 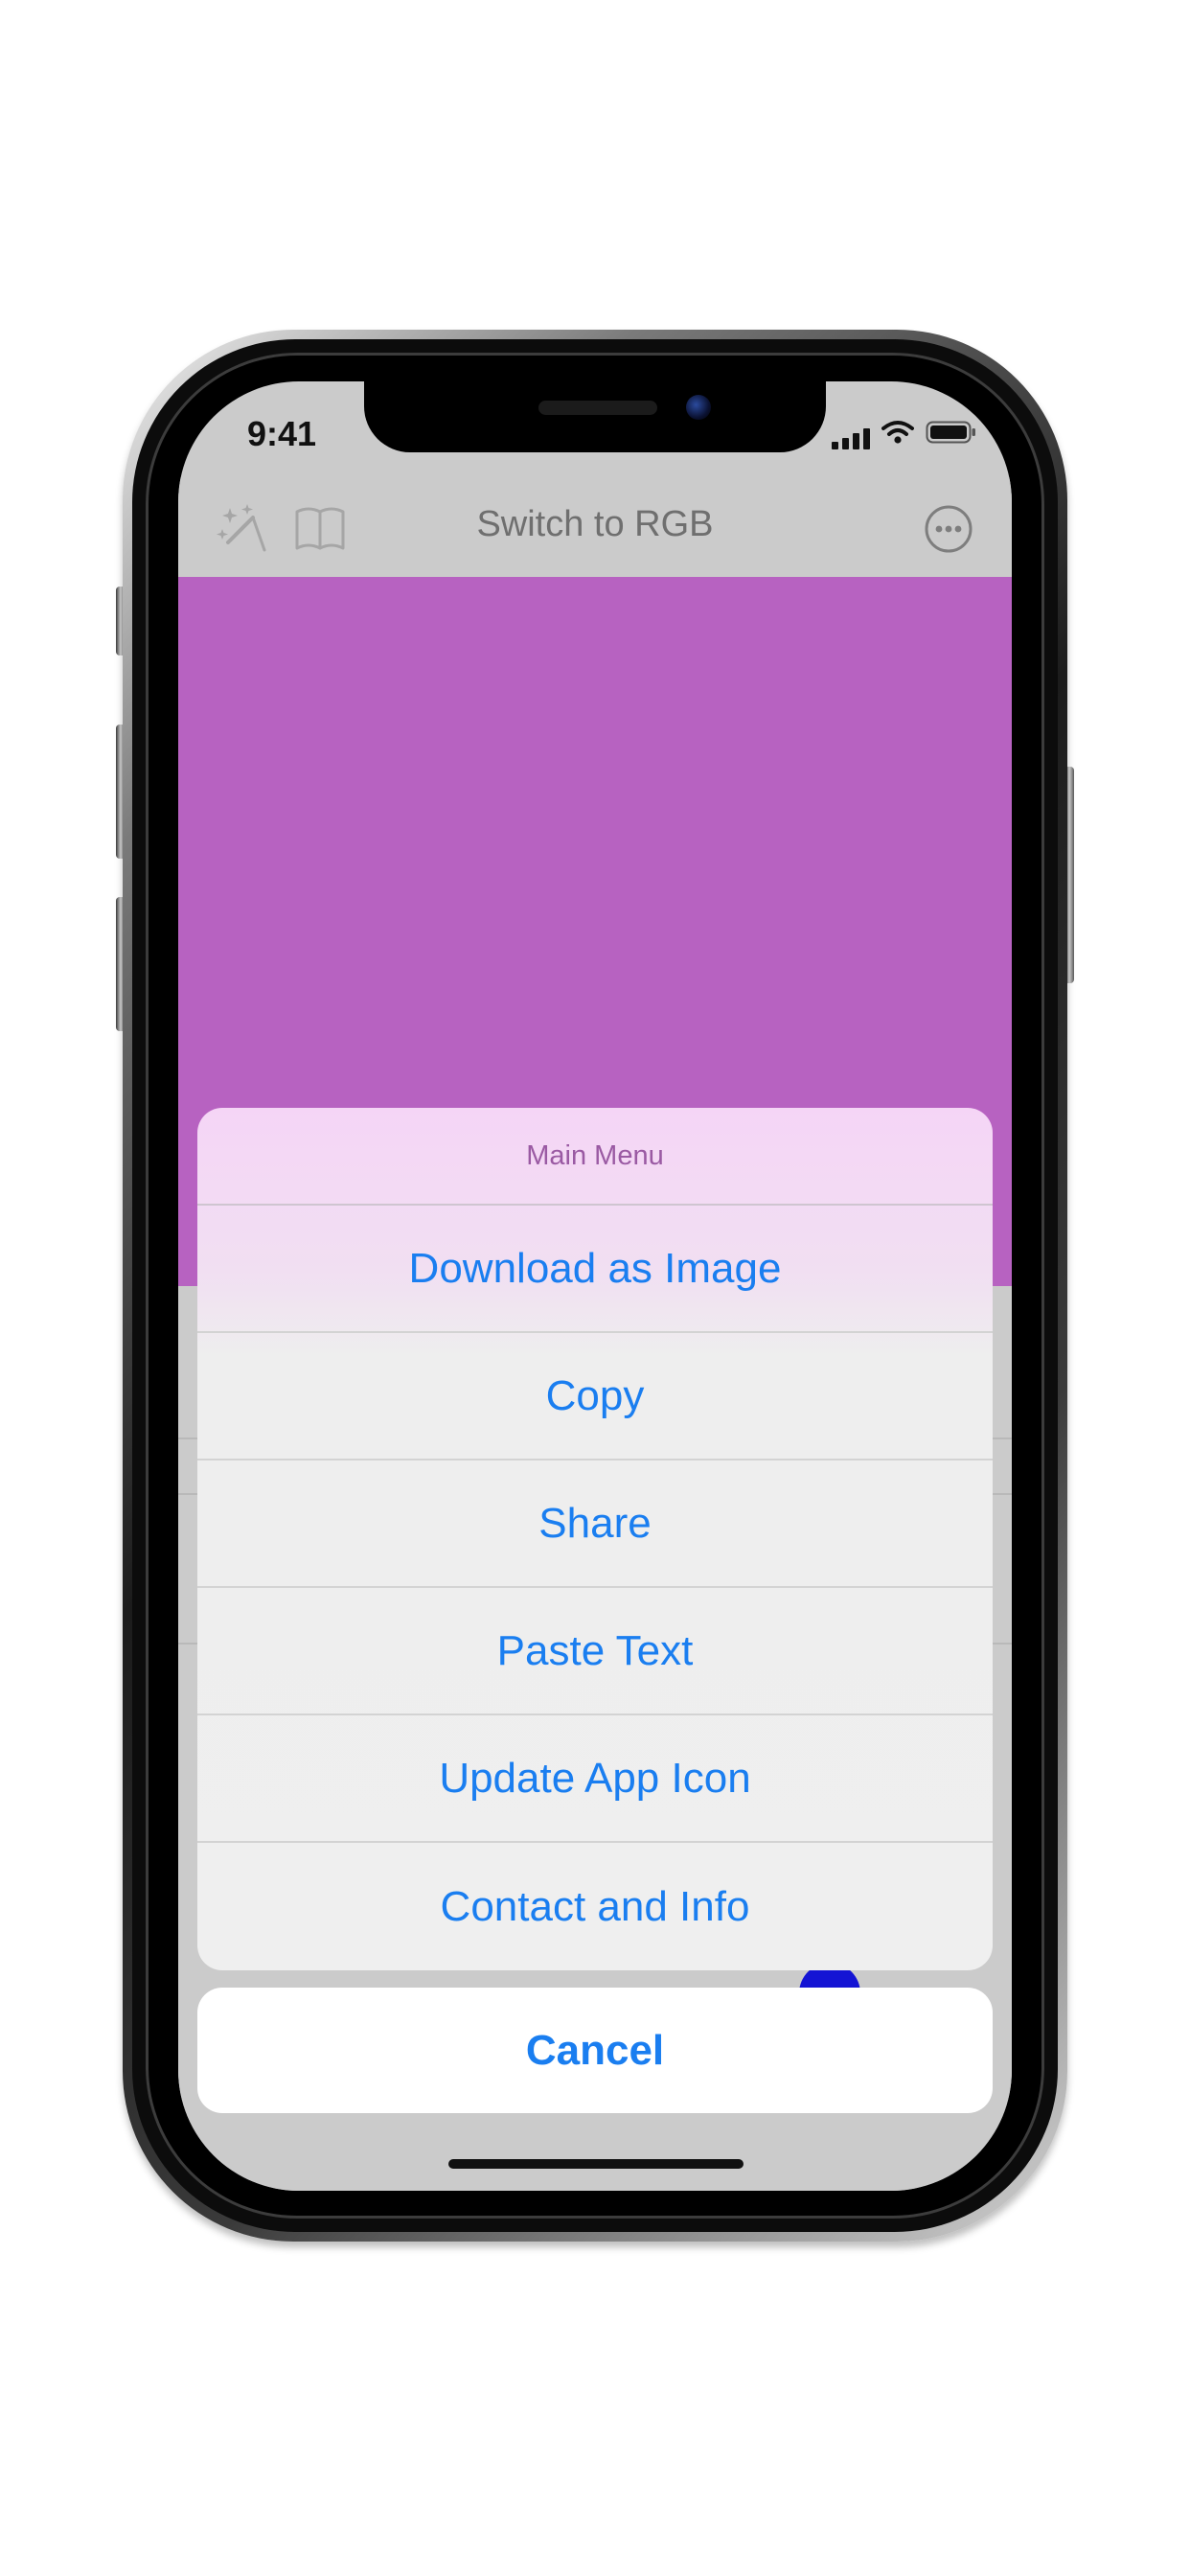 I want to click on paste-text-button: Paste Text, so click(x=595, y=1651).